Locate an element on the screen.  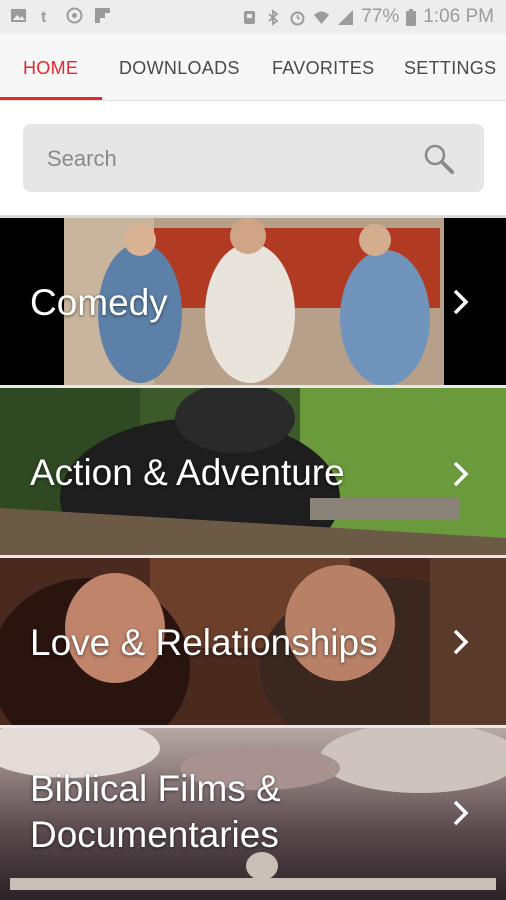
signal-icon is located at coordinates (346, 17).